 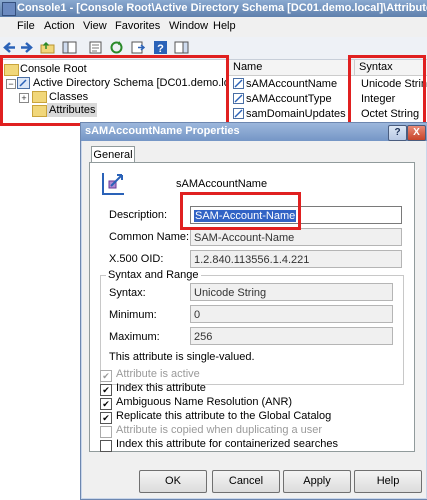 What do you see at coordinates (106, 418) in the screenshot?
I see `replicate-gc-checkbox: ✔` at bounding box center [106, 418].